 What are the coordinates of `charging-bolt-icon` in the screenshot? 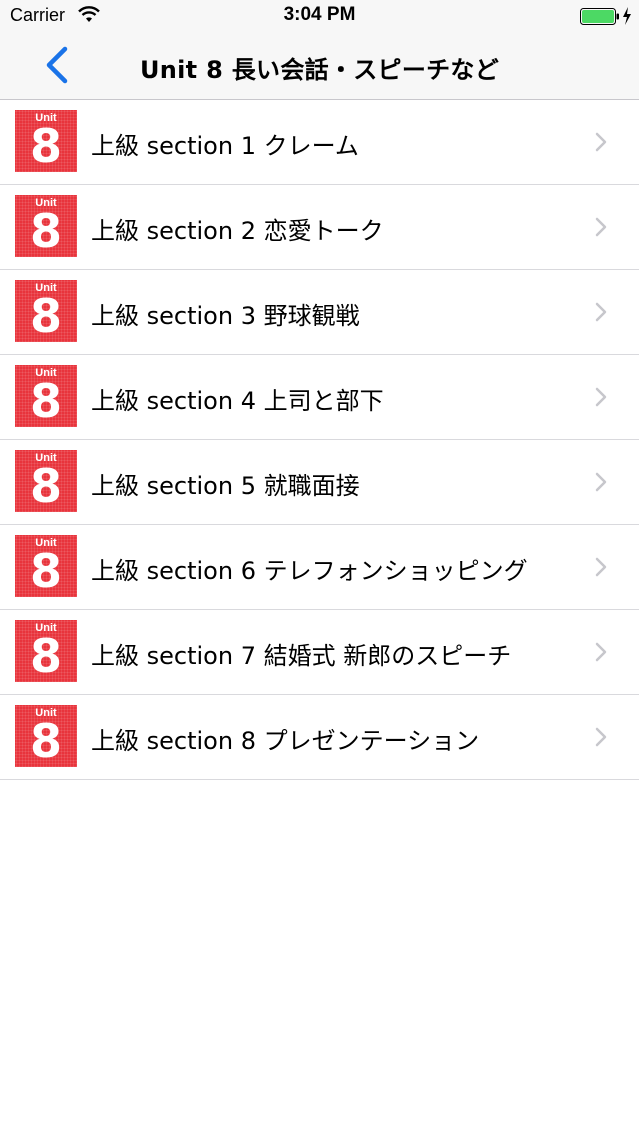 It's located at (627, 16).